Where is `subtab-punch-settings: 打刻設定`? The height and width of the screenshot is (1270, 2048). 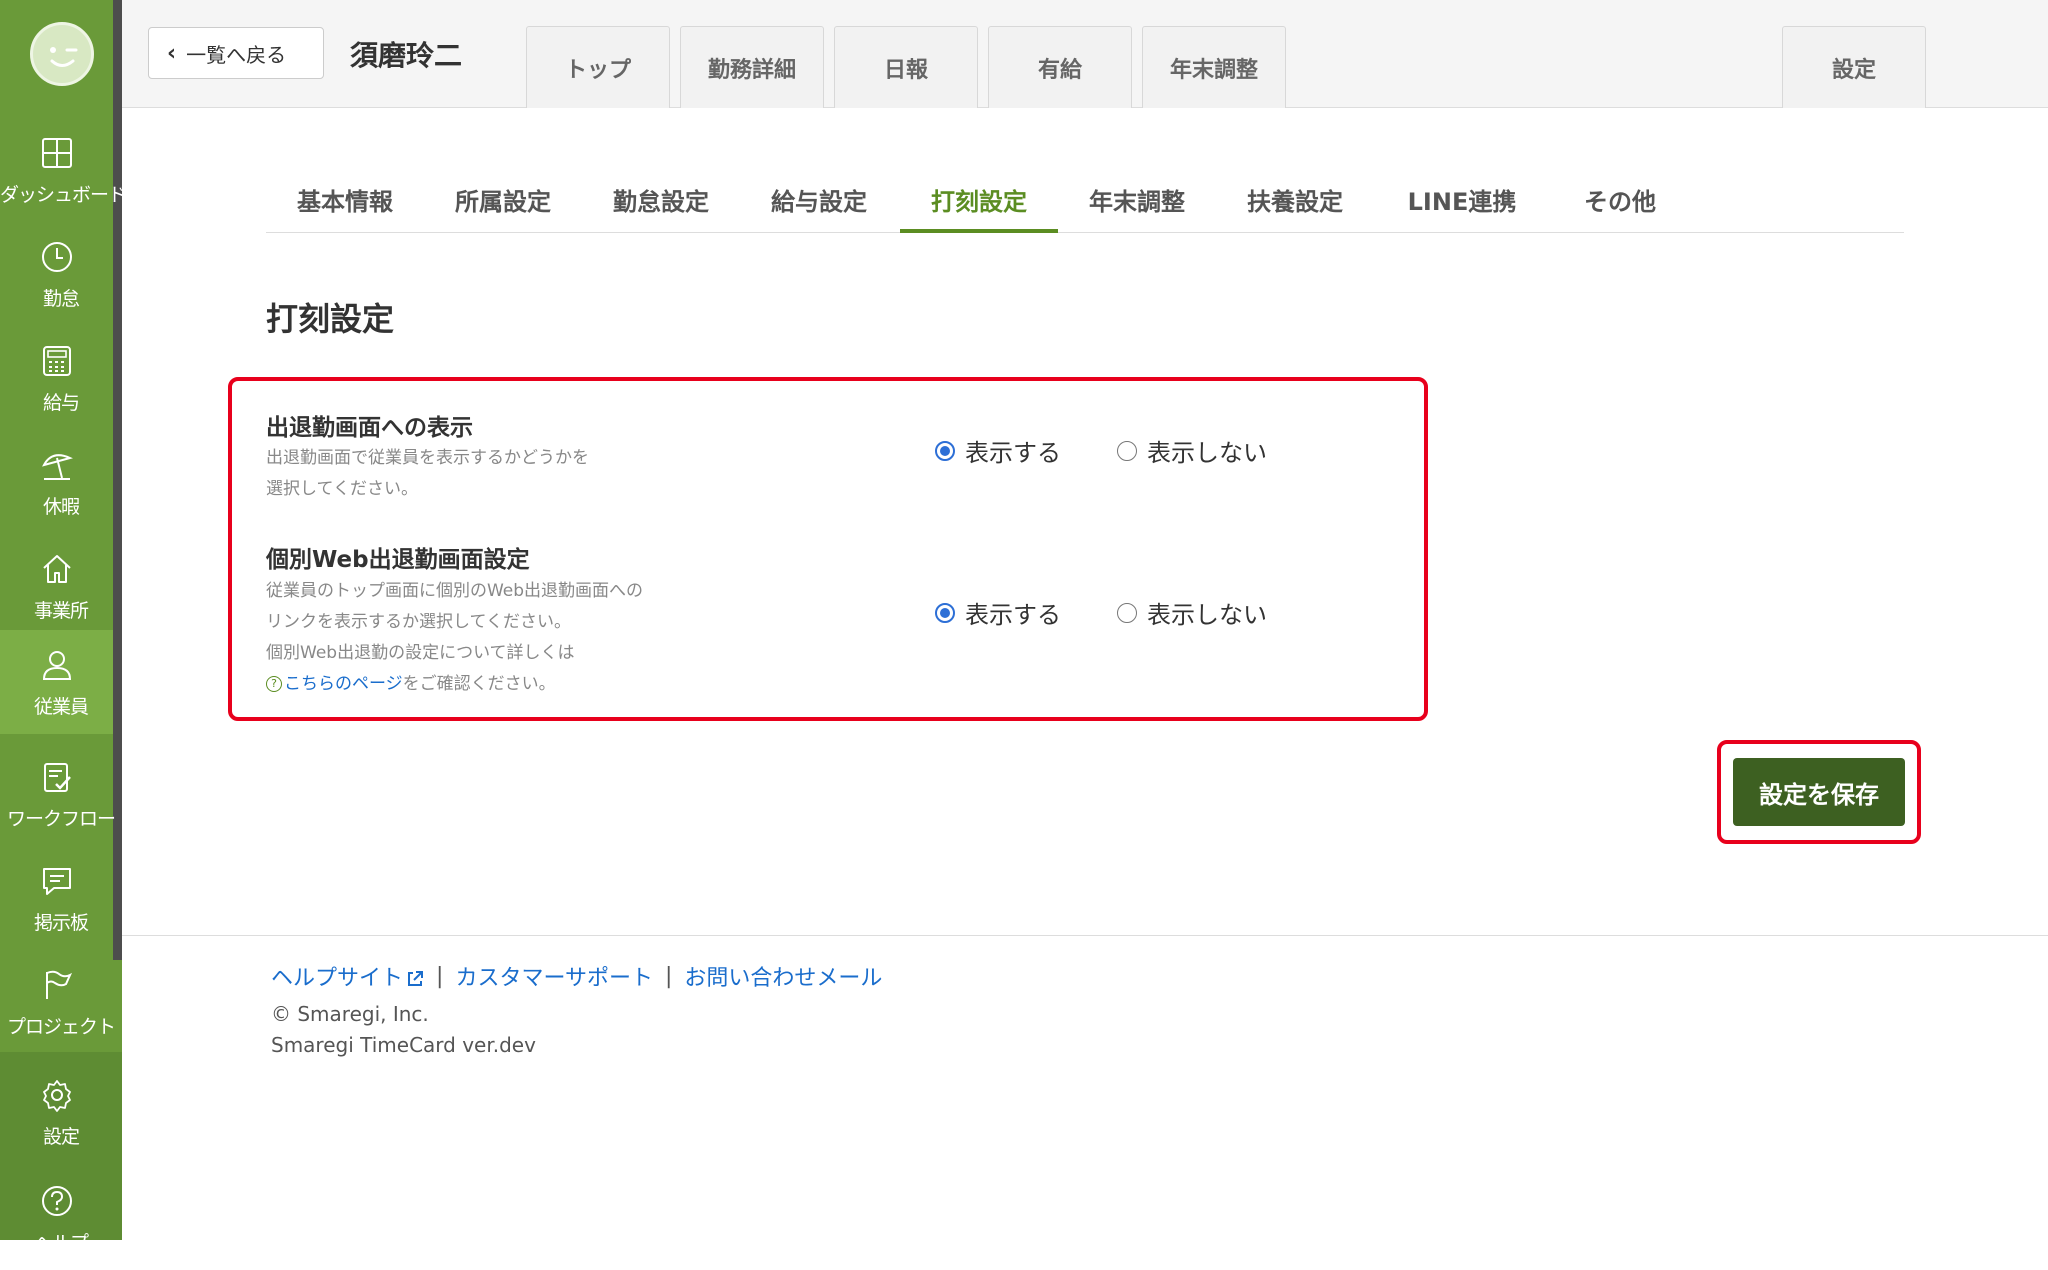
subtab-punch-settings: 打刻設定 is located at coordinates (979, 201).